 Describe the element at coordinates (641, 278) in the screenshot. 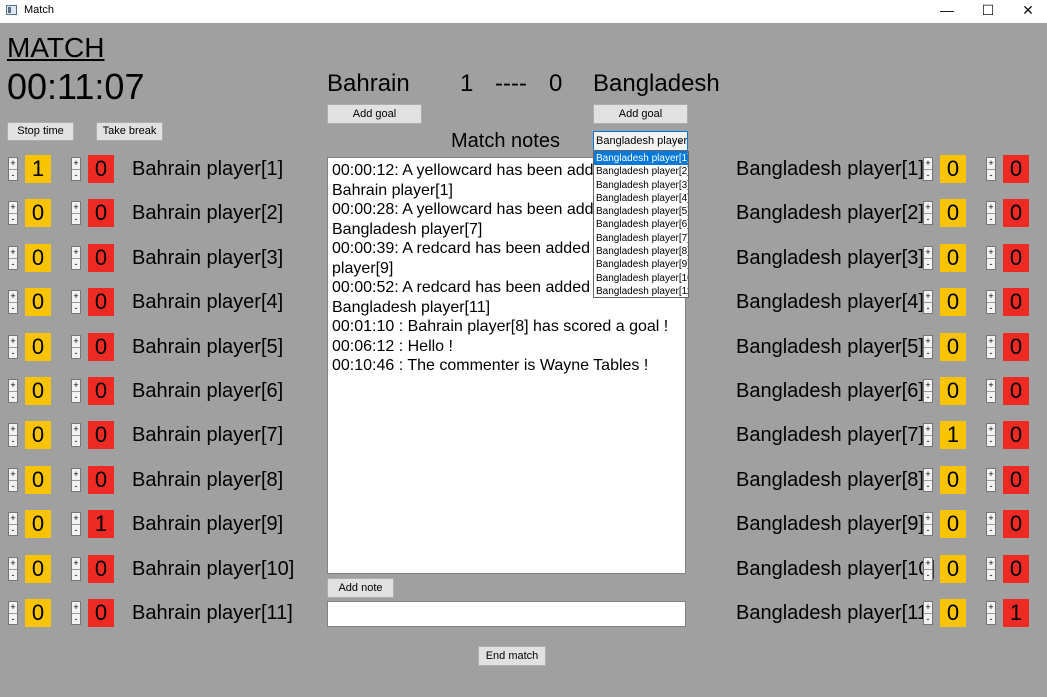

I see `dropdown-option: Bangladesh player[10]` at that location.